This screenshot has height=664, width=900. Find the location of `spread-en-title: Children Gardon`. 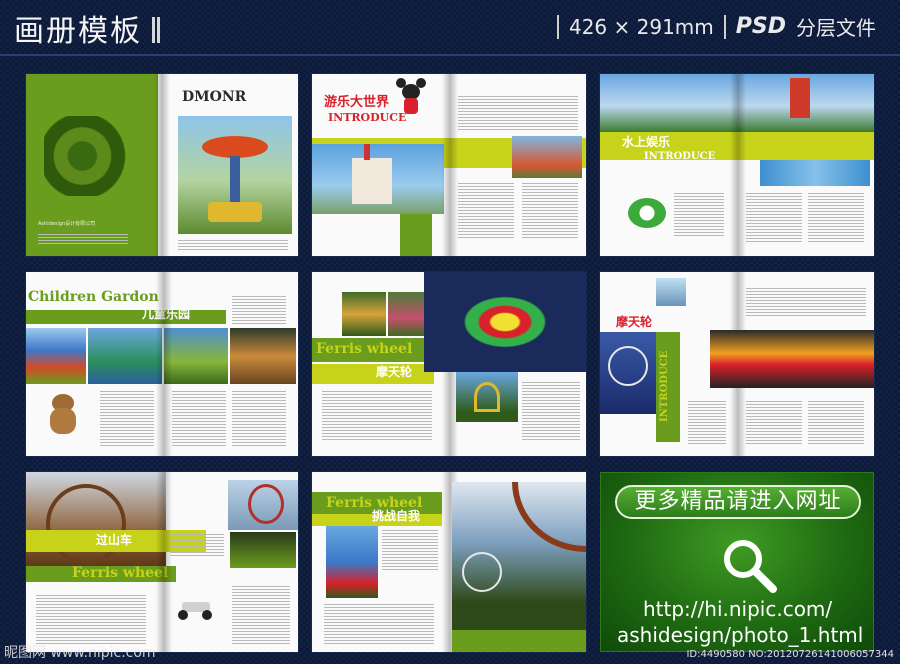

spread-en-title: Children Gardon is located at coordinates (93, 297).